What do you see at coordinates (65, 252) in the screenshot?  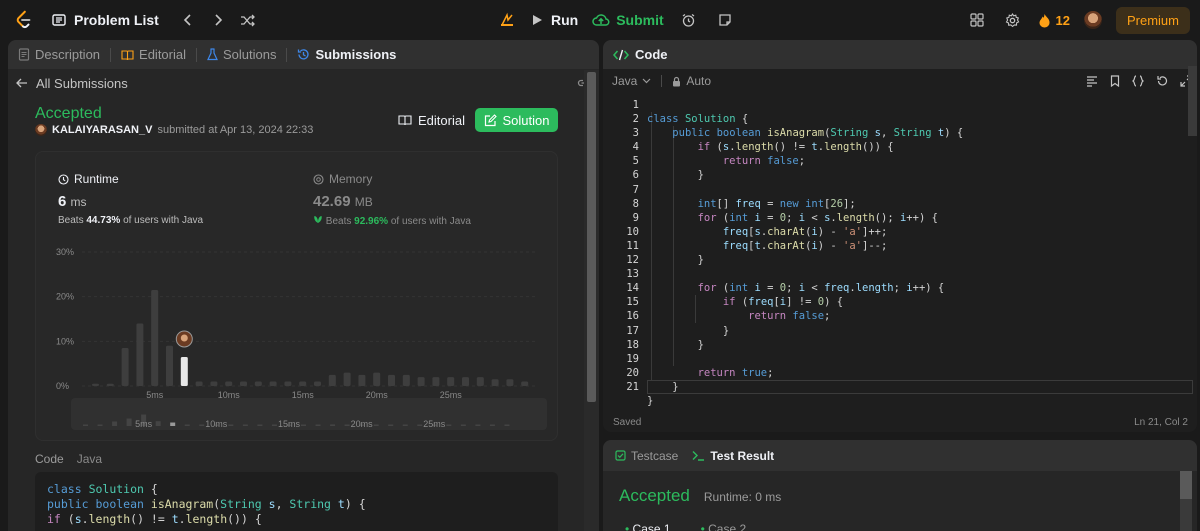 I see `y-tick-label: 30%` at bounding box center [65, 252].